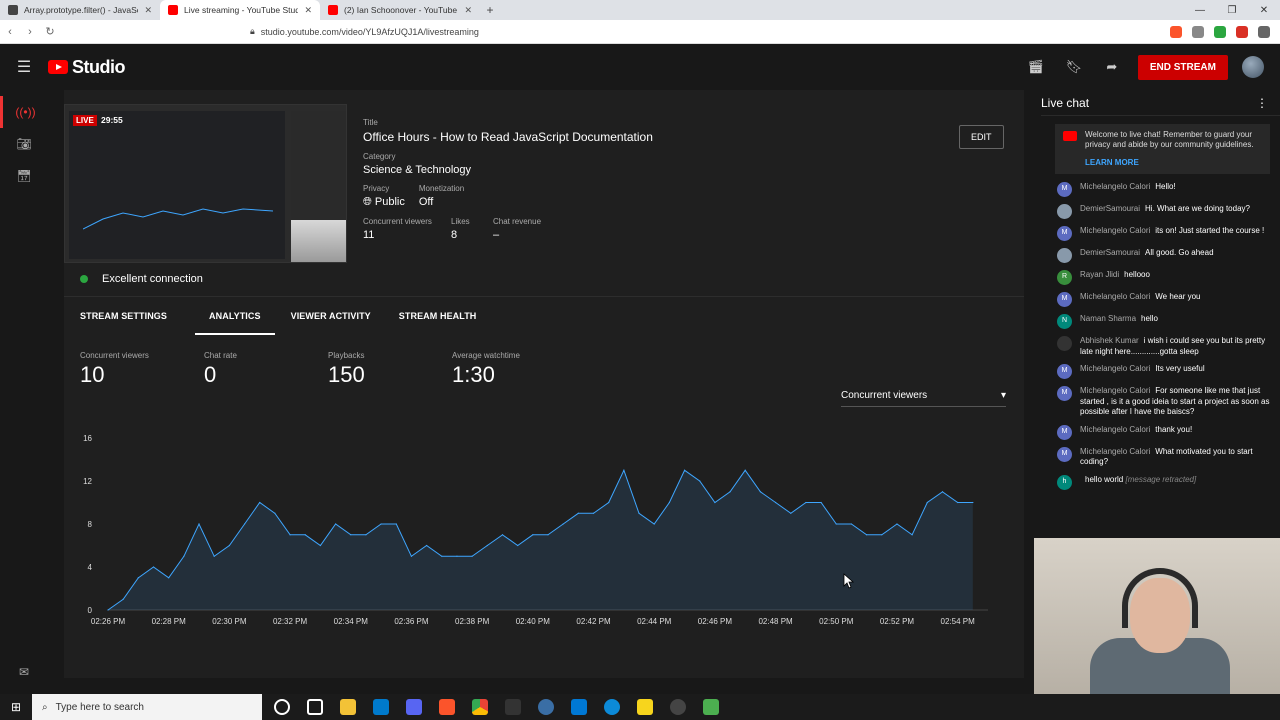  I want to click on new-tab-button: +, so click(490, 10).